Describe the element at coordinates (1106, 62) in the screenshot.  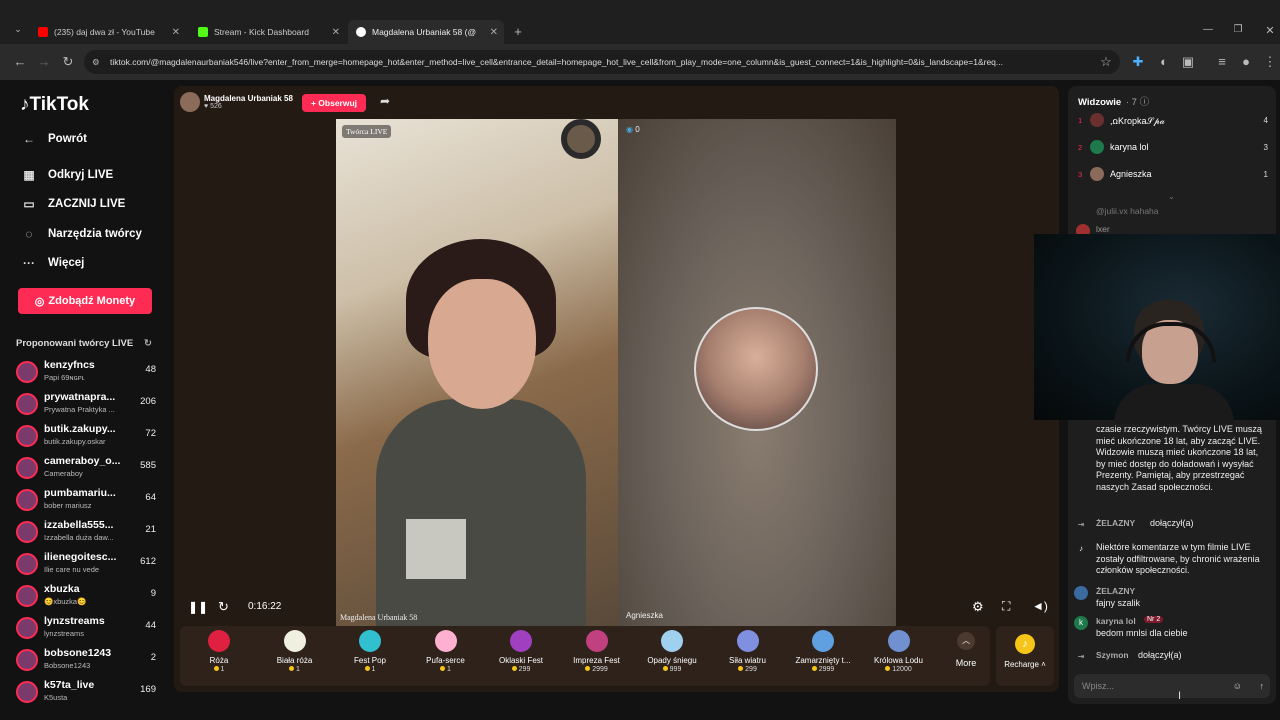
I see `bookmark-star-icon: ☆` at that location.